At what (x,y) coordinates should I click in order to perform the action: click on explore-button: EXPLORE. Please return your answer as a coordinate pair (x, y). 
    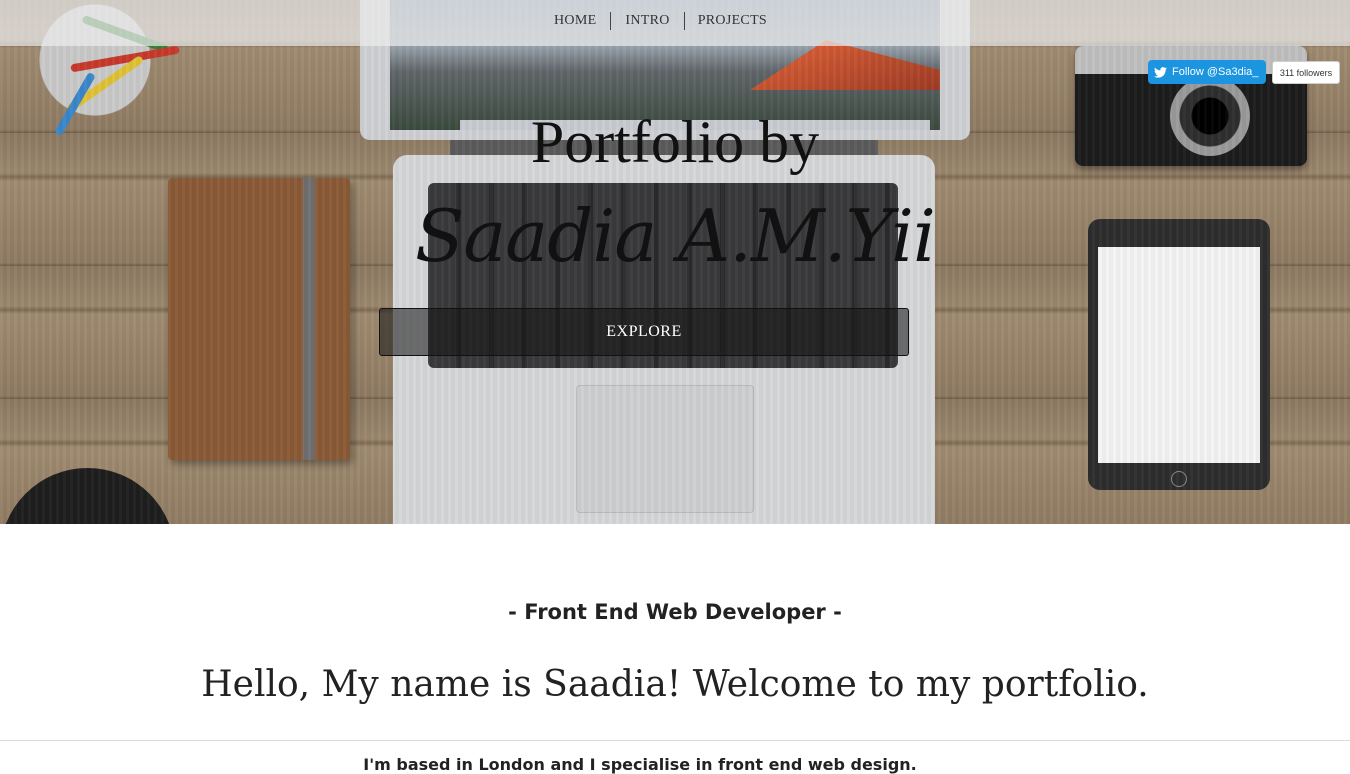
    Looking at the image, I should click on (644, 332).